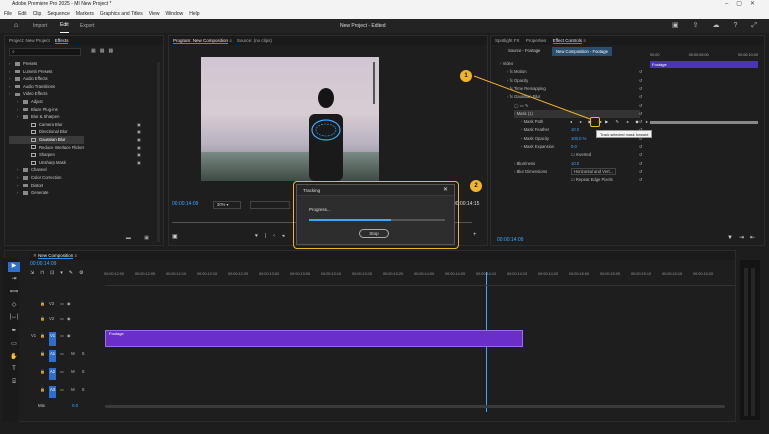  Describe the element at coordinates (273, 236) in the screenshot. I see `transport-controls: ♥|‹◂` at that location.